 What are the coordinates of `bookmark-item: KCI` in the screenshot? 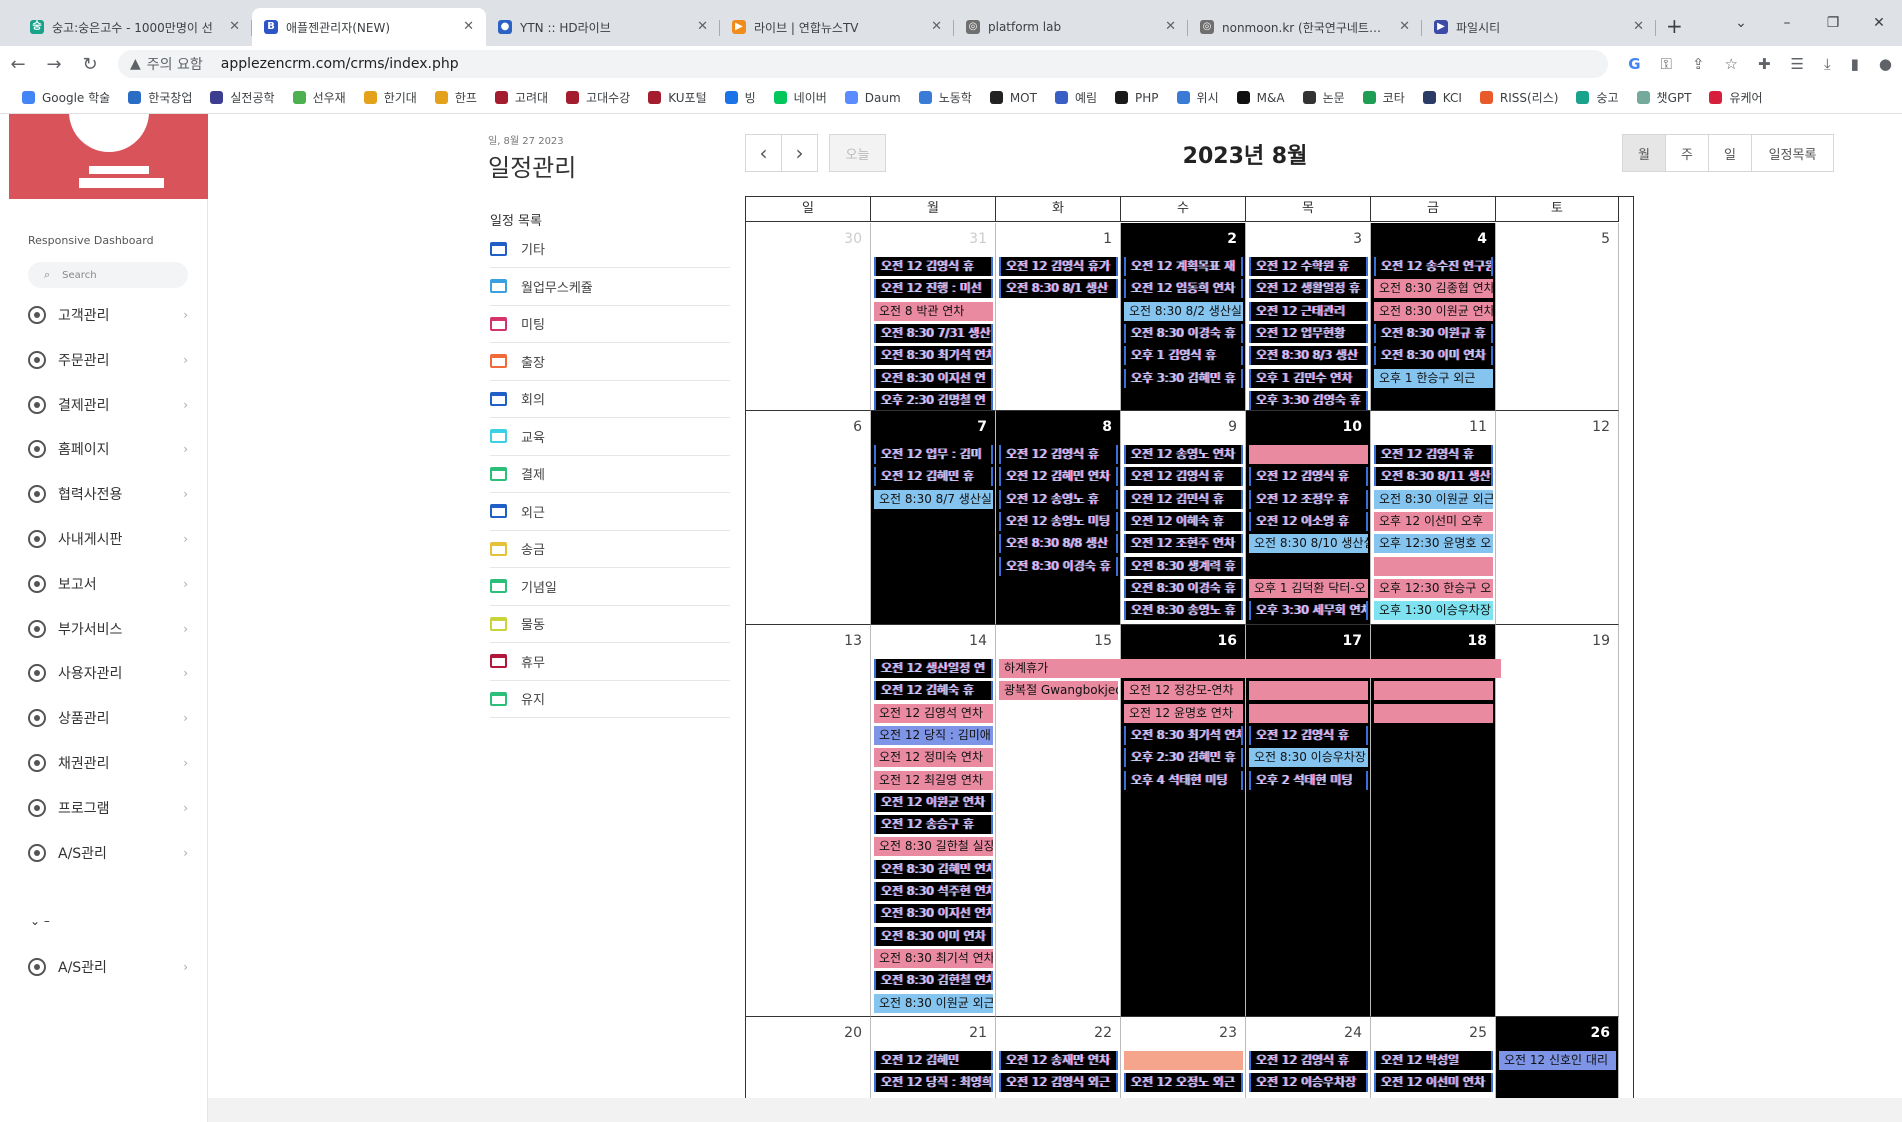 It's located at (1442, 98).